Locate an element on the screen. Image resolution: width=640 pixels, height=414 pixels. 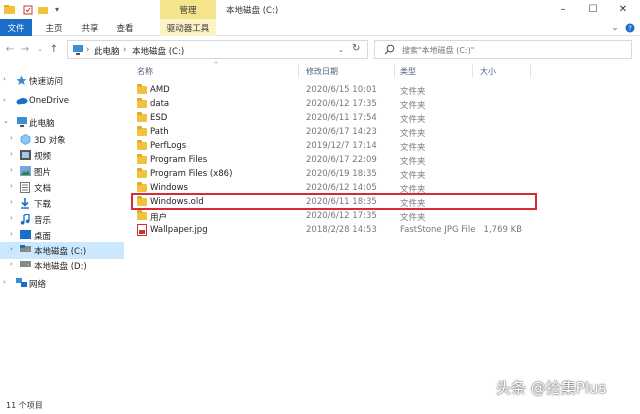
status-bar: 11 个项目 is located at coordinates (320, 405).